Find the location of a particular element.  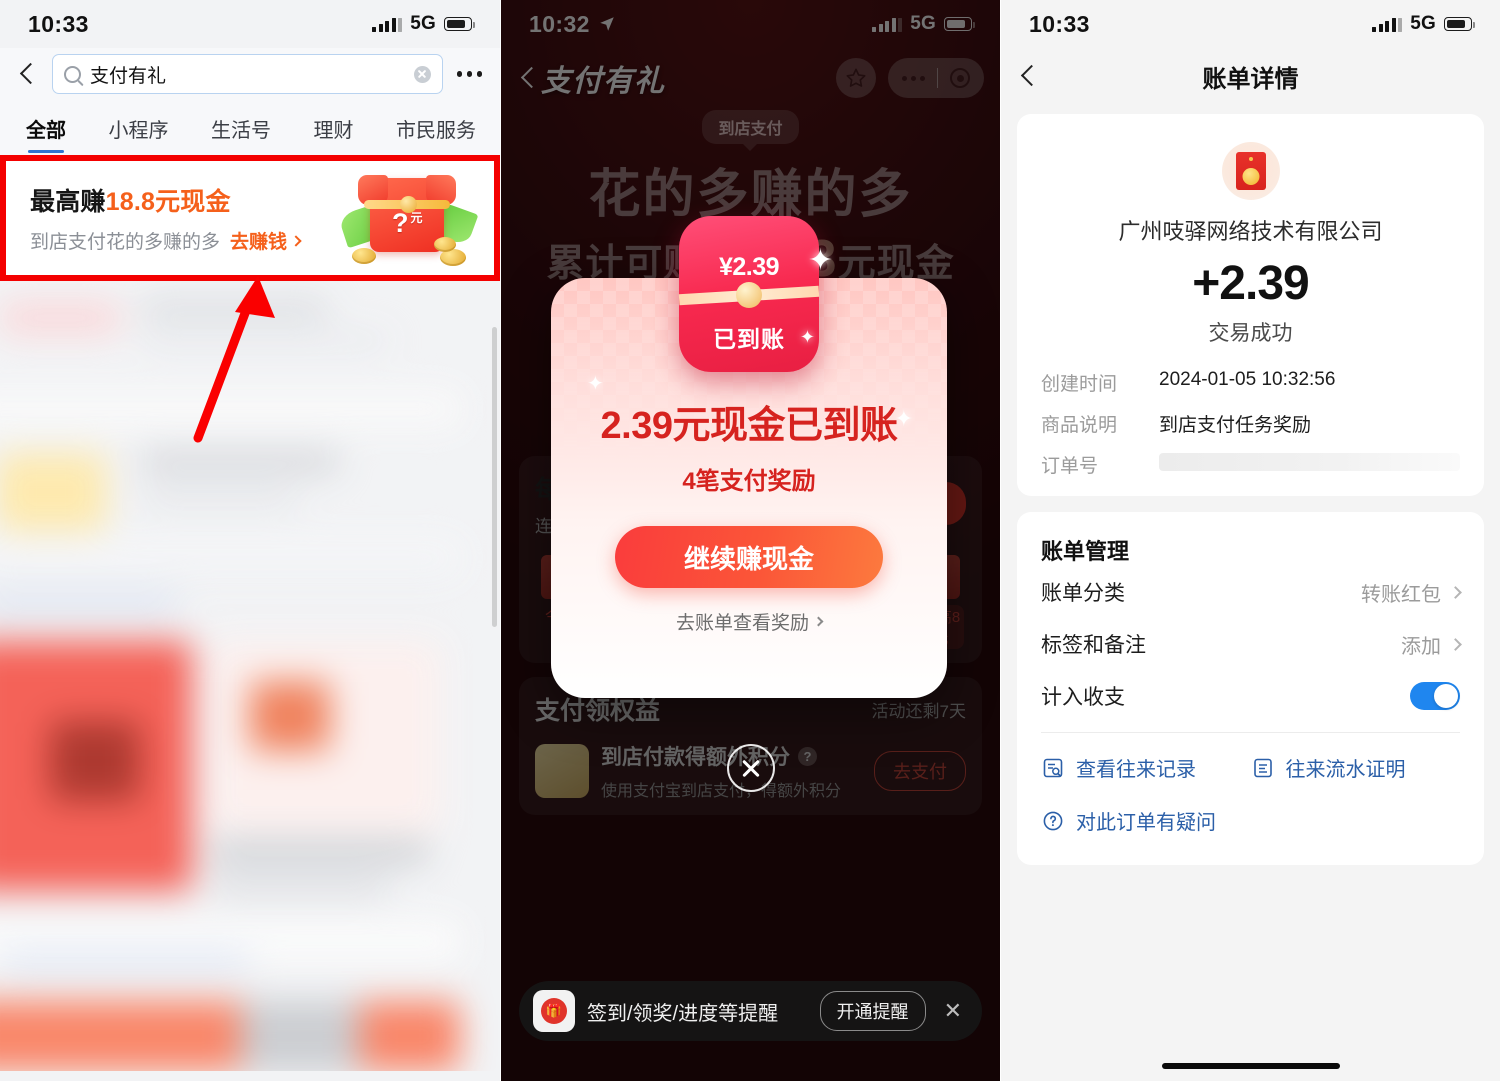

search-input-value: 支付有礼 is located at coordinates (128, 76).